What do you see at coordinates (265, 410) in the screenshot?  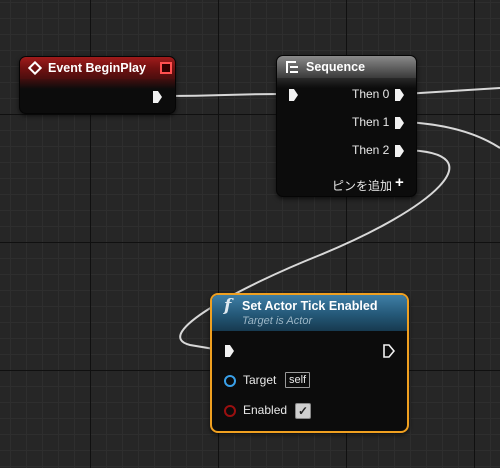 I see `enabled-label: Enabled` at bounding box center [265, 410].